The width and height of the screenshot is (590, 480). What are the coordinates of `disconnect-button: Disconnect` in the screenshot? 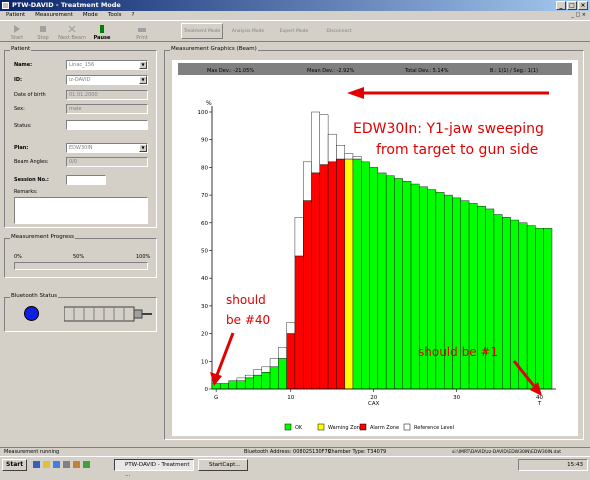 It's located at (339, 31).